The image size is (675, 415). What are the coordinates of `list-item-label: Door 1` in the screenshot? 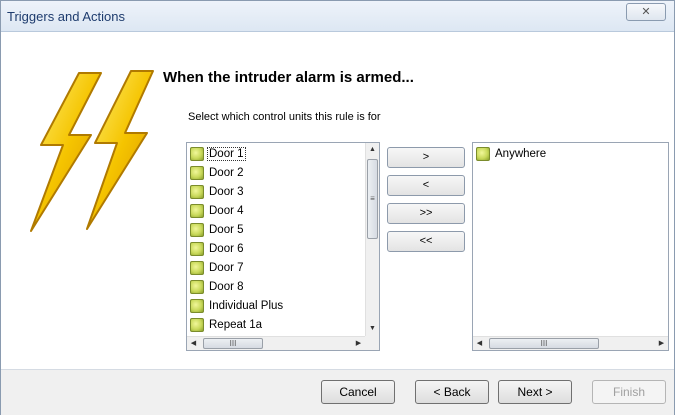 It's located at (226, 153).